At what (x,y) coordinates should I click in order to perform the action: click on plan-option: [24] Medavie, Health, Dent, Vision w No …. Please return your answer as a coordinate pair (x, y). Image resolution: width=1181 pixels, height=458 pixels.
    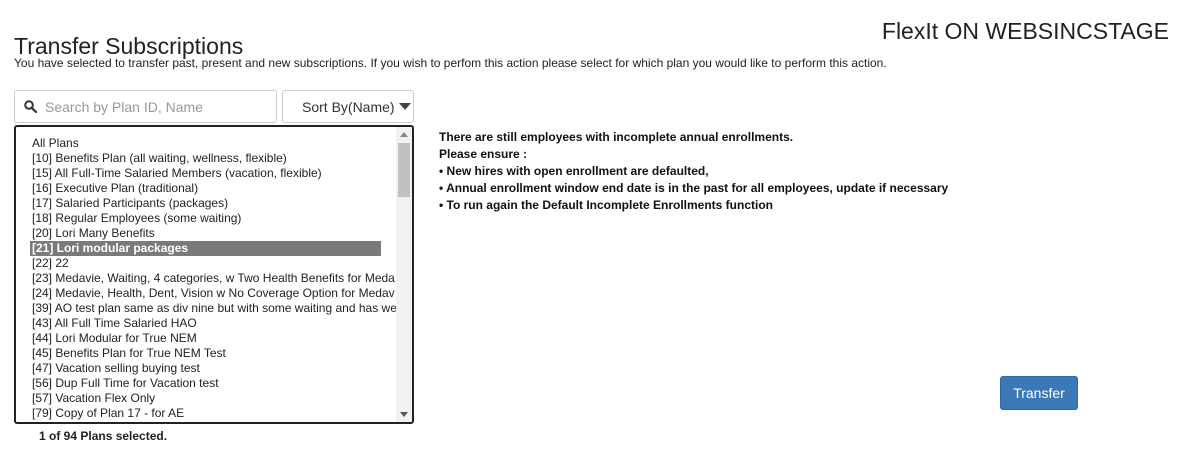
    Looking at the image, I should click on (214, 293).